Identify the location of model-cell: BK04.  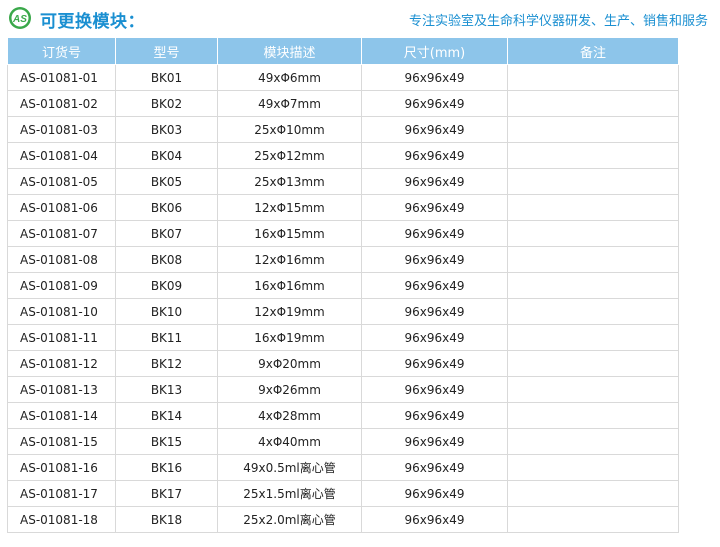
(166, 155).